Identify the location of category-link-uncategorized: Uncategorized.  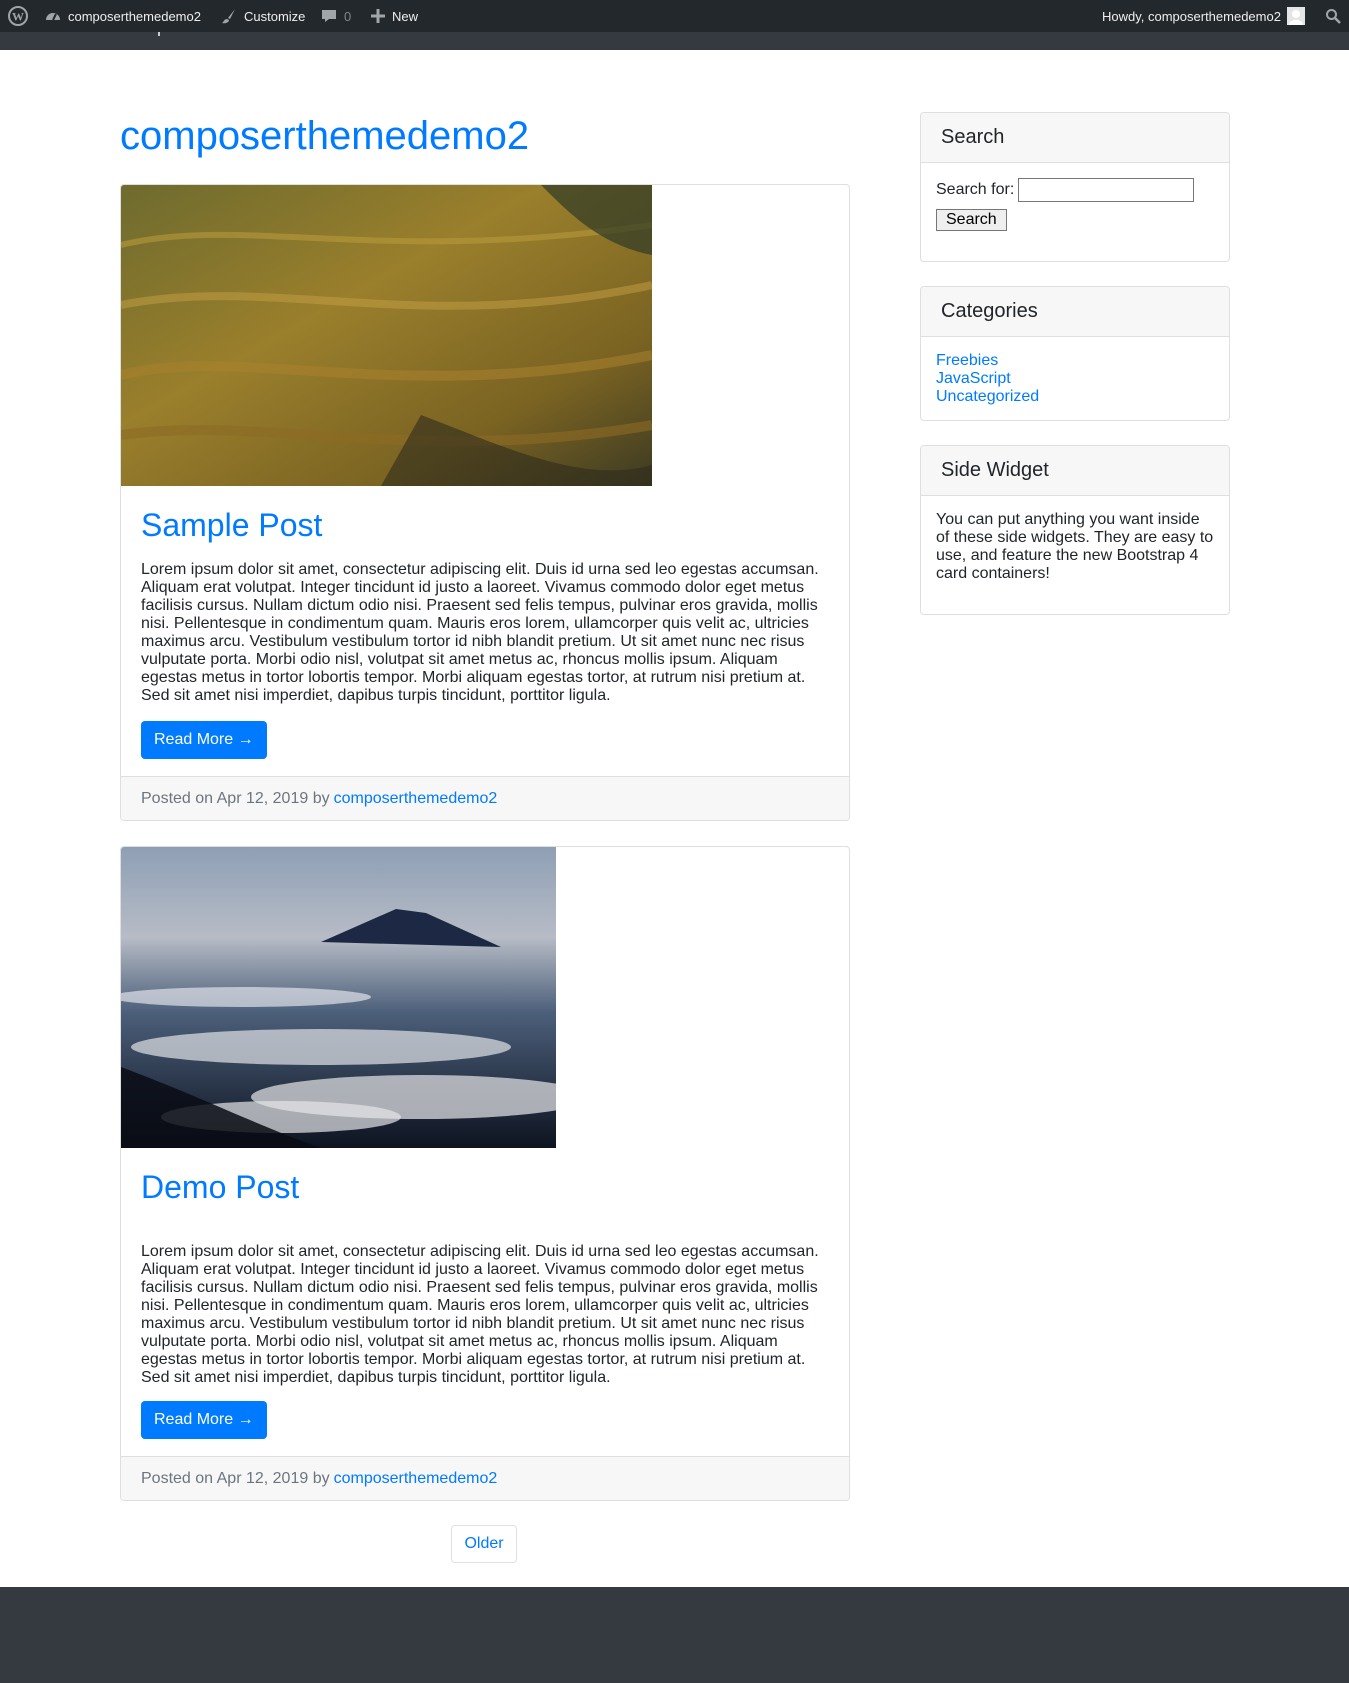
(1075, 397).